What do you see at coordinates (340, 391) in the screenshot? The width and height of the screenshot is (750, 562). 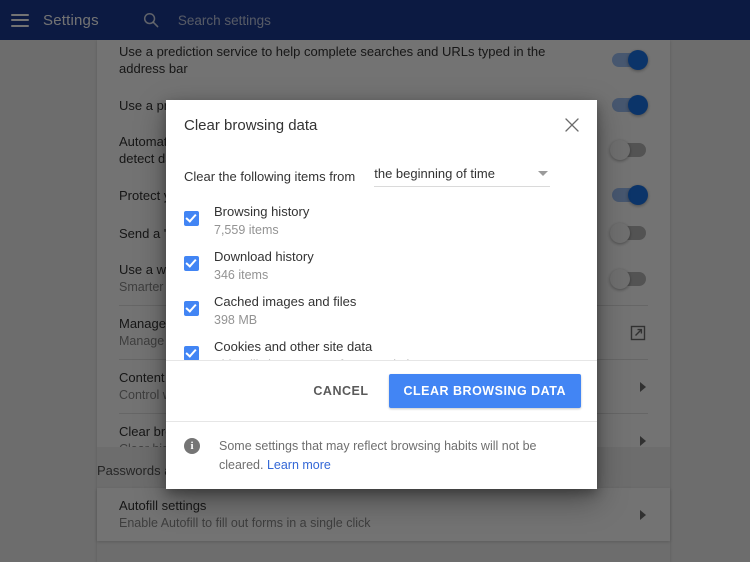 I see `cancel-button: CANCEL` at bounding box center [340, 391].